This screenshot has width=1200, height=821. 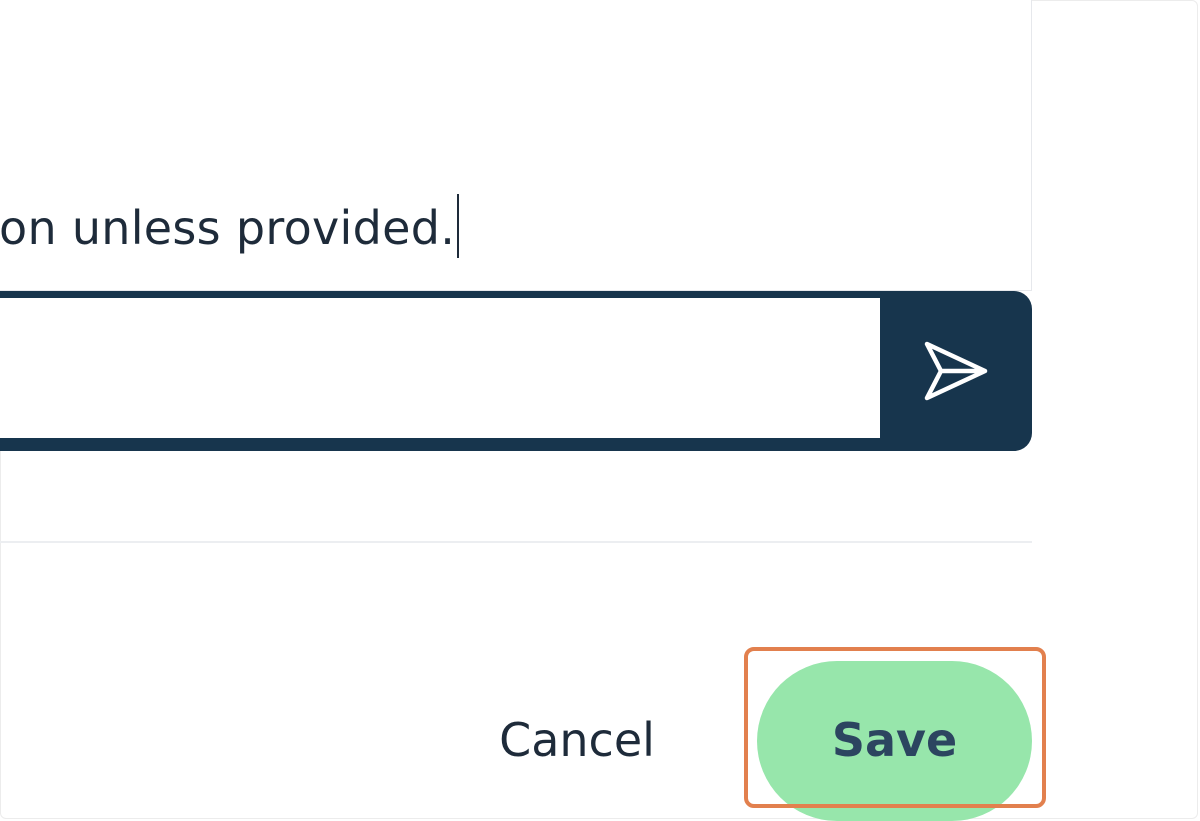 I want to click on text-caret, so click(x=458, y=226).